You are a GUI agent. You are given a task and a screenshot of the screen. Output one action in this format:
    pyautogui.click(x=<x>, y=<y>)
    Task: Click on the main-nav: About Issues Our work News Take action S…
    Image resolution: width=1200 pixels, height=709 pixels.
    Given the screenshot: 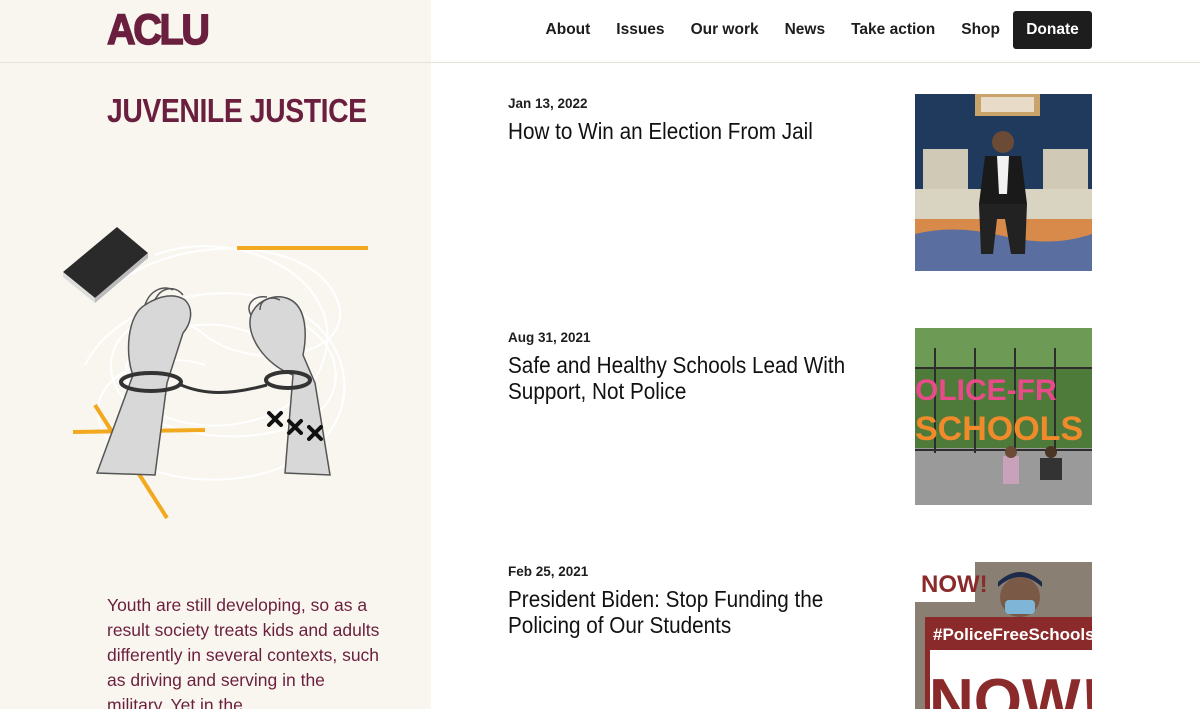 What is the action you would take?
    pyautogui.click(x=819, y=30)
    